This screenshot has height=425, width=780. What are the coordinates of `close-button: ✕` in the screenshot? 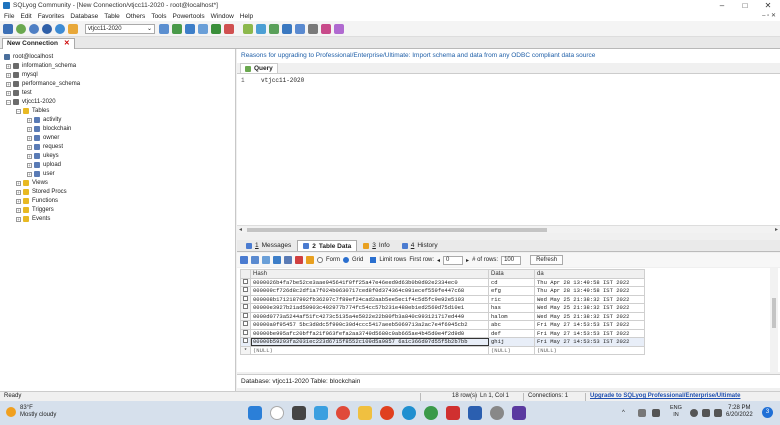 It's located at (768, 5).